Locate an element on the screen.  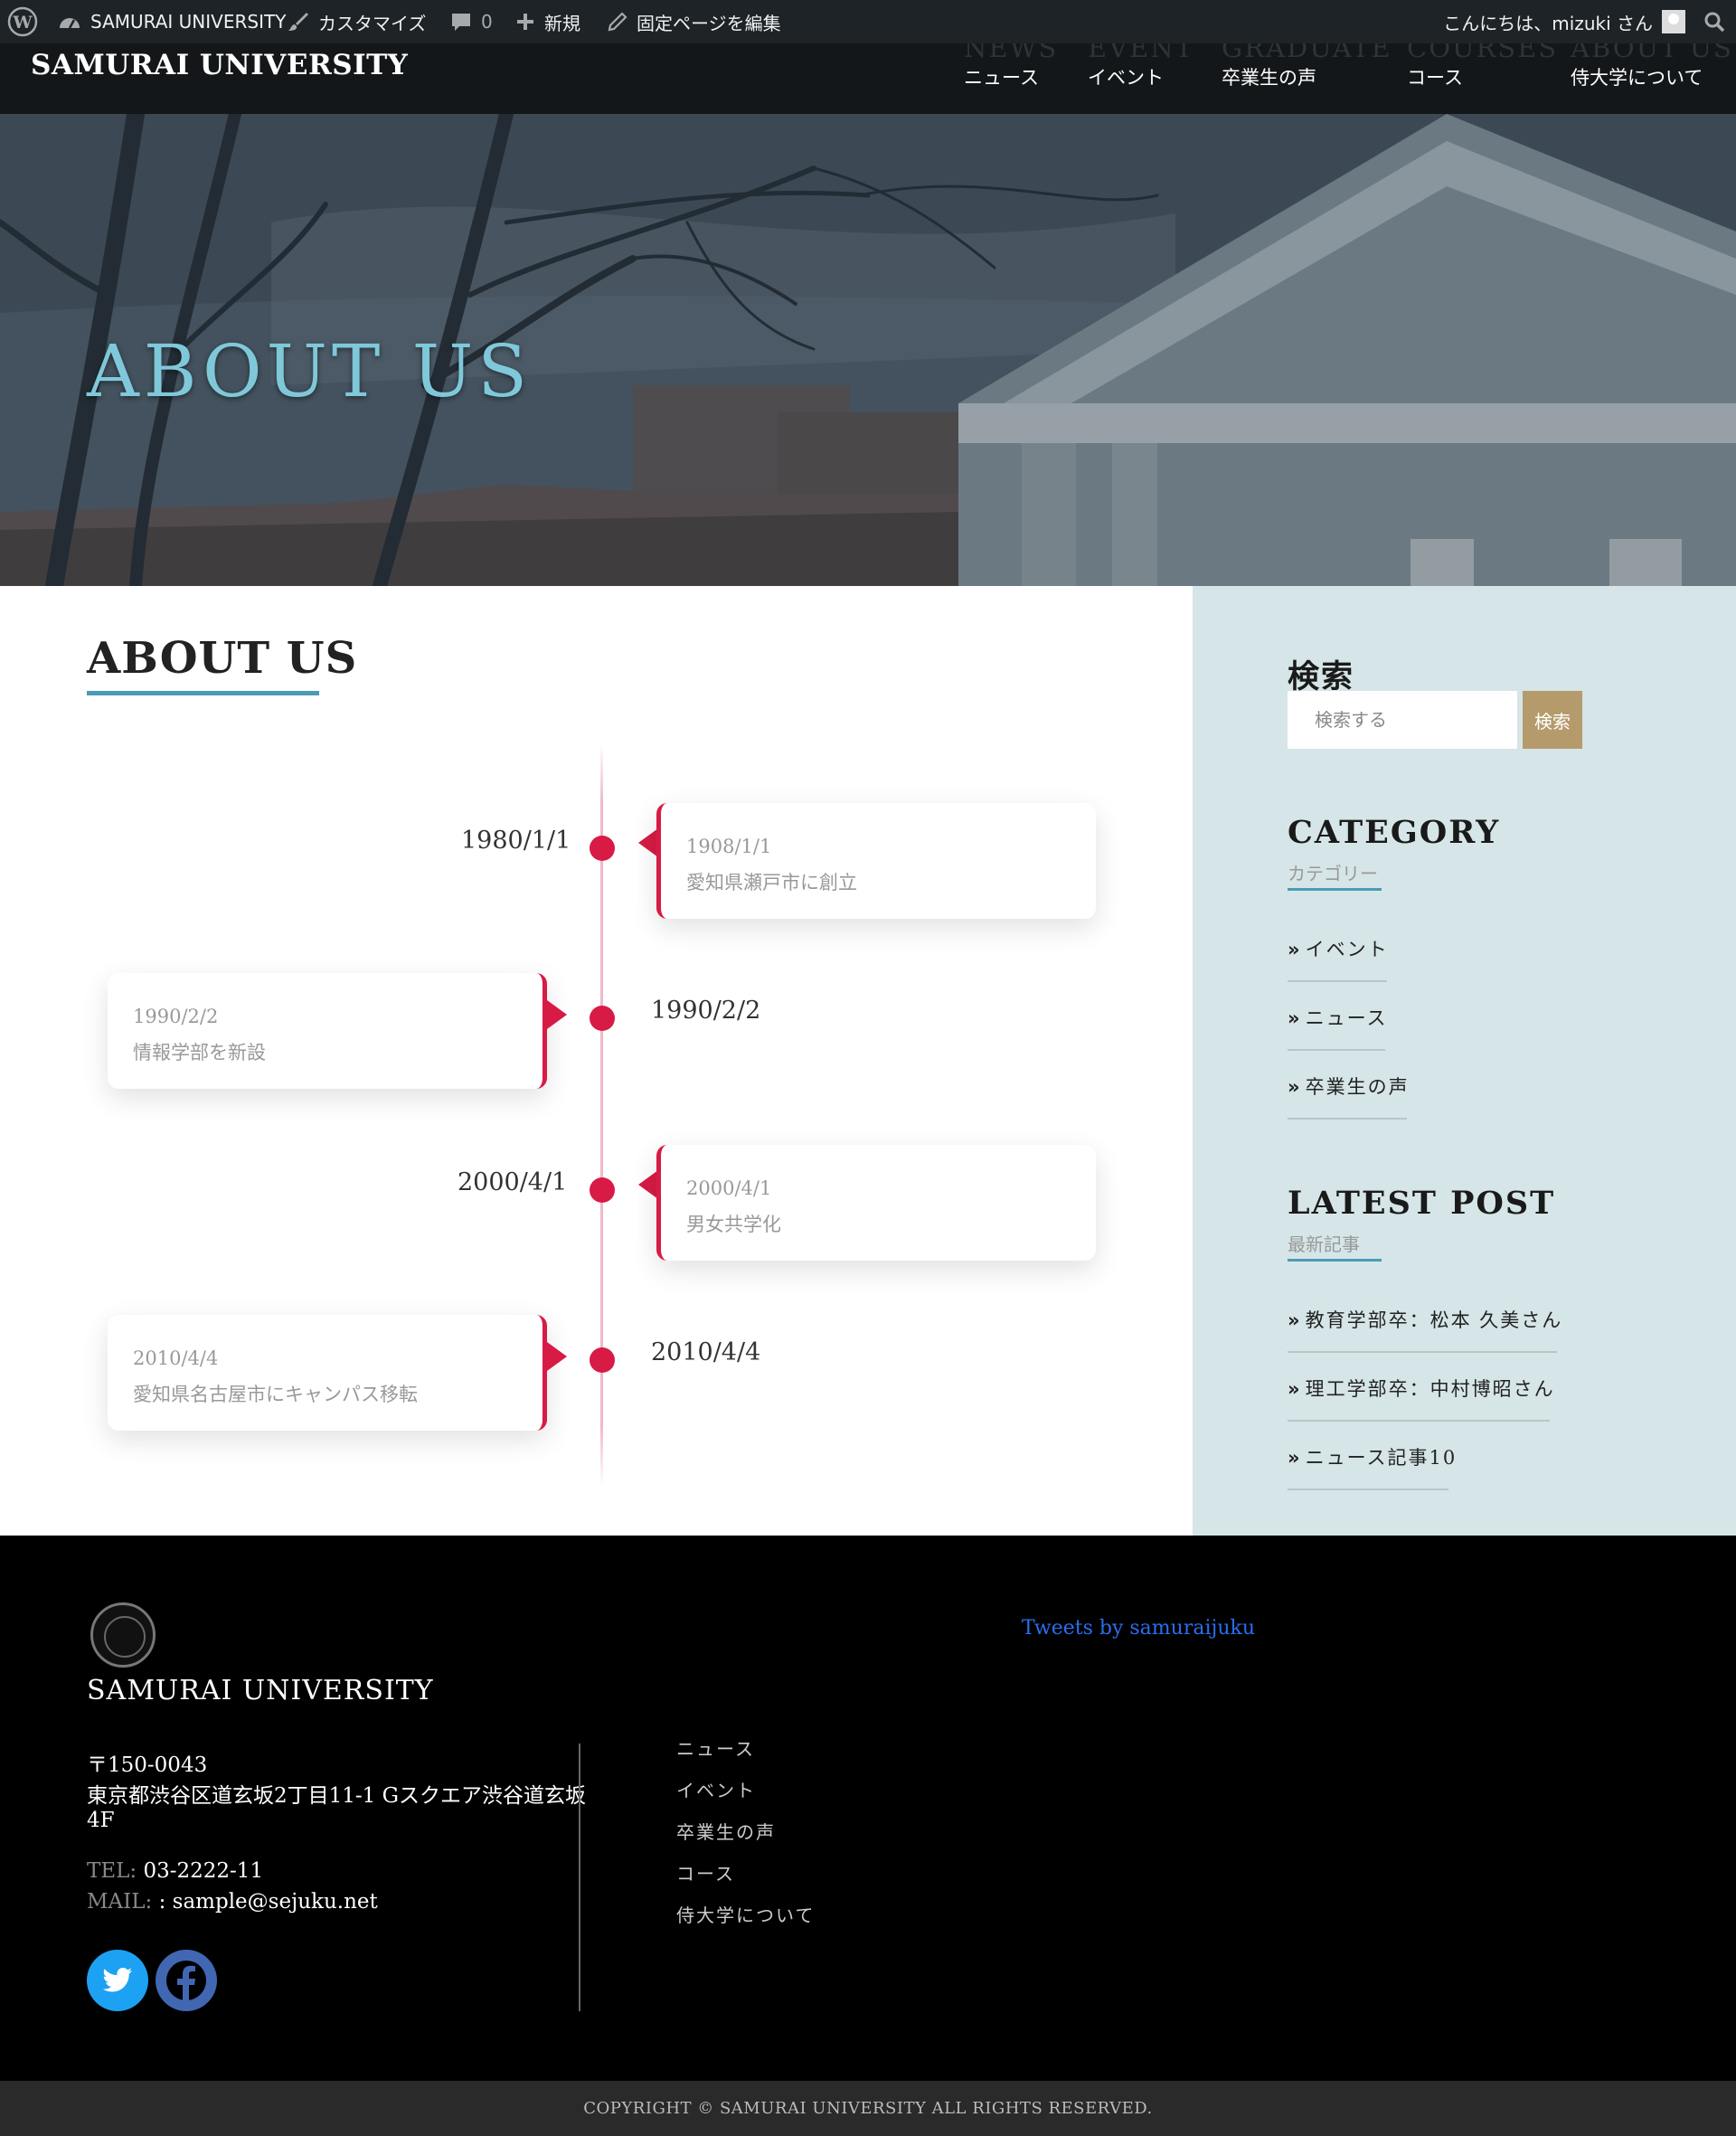
admin-customize-label: カスタマイズ is located at coordinates (373, 23).